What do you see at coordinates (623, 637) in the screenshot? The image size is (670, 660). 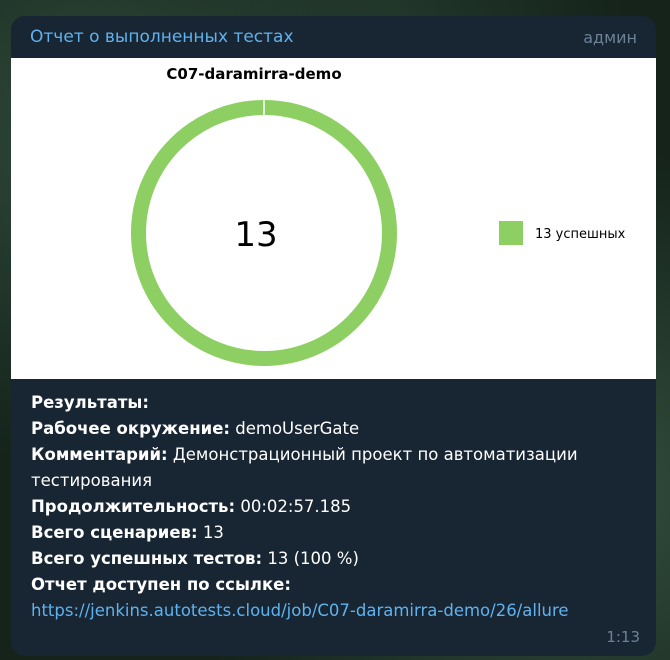 I see `message-time: 1:13` at bounding box center [623, 637].